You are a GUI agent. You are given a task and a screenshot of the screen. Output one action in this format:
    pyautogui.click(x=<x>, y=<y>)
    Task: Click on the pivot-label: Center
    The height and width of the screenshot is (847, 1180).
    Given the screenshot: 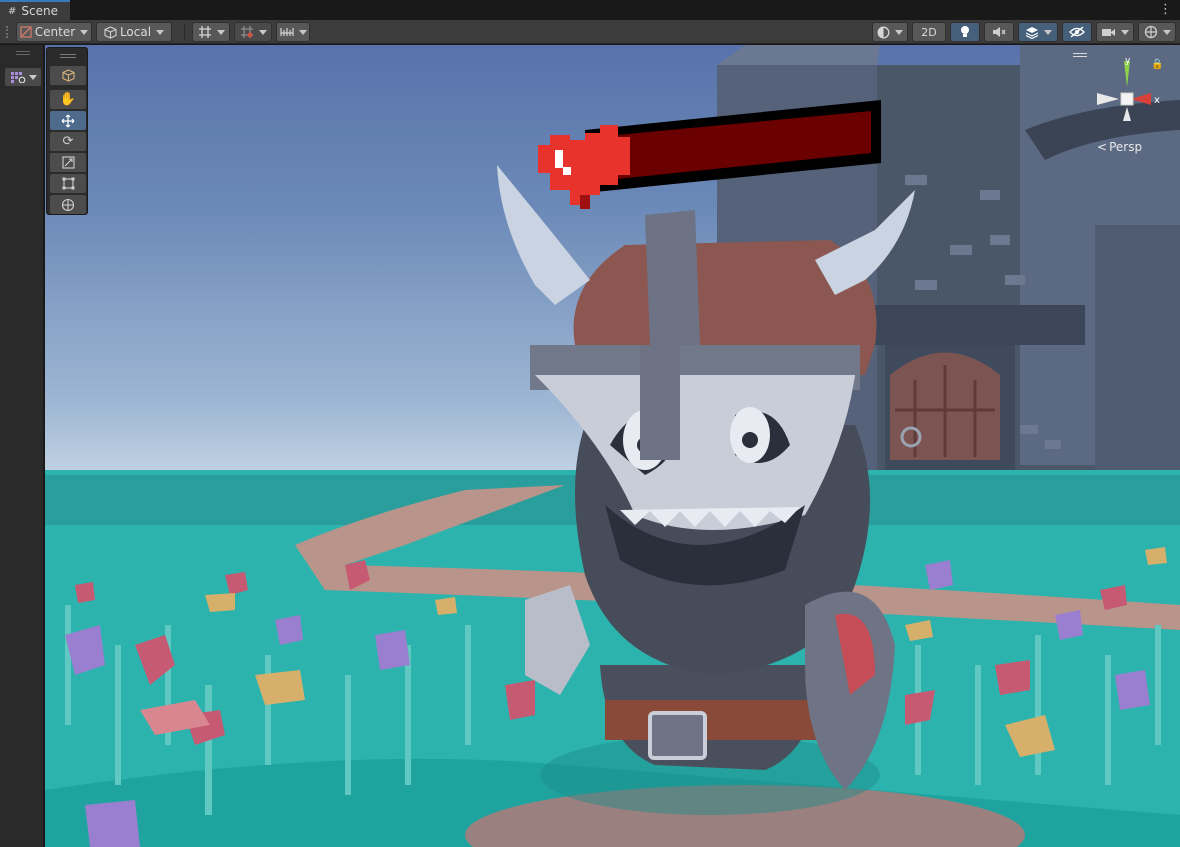 What is the action you would take?
    pyautogui.click(x=55, y=32)
    